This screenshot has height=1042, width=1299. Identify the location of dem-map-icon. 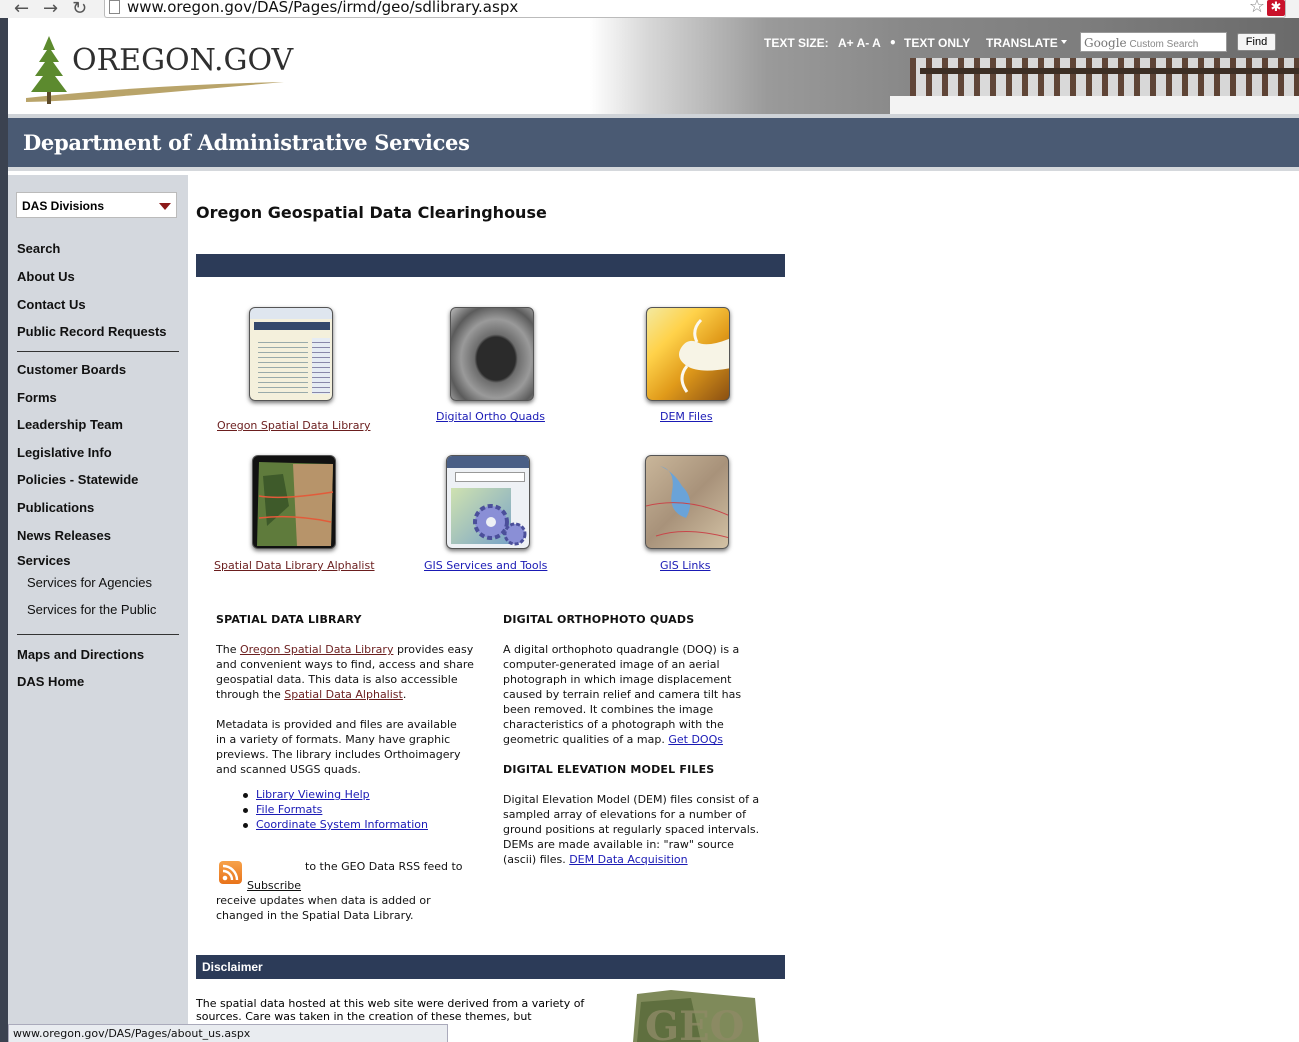
(688, 354).